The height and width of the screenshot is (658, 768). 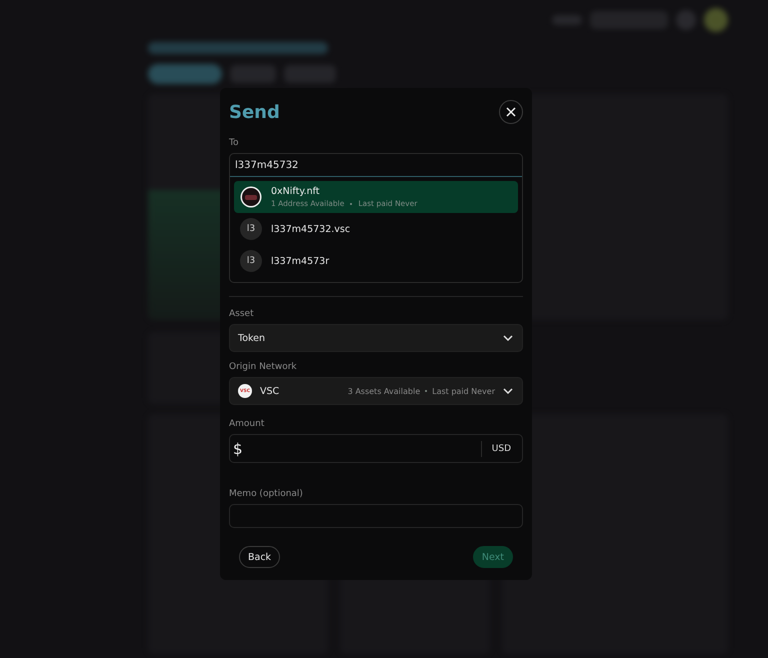 I want to click on field-label: Memo (optional), so click(x=266, y=494).